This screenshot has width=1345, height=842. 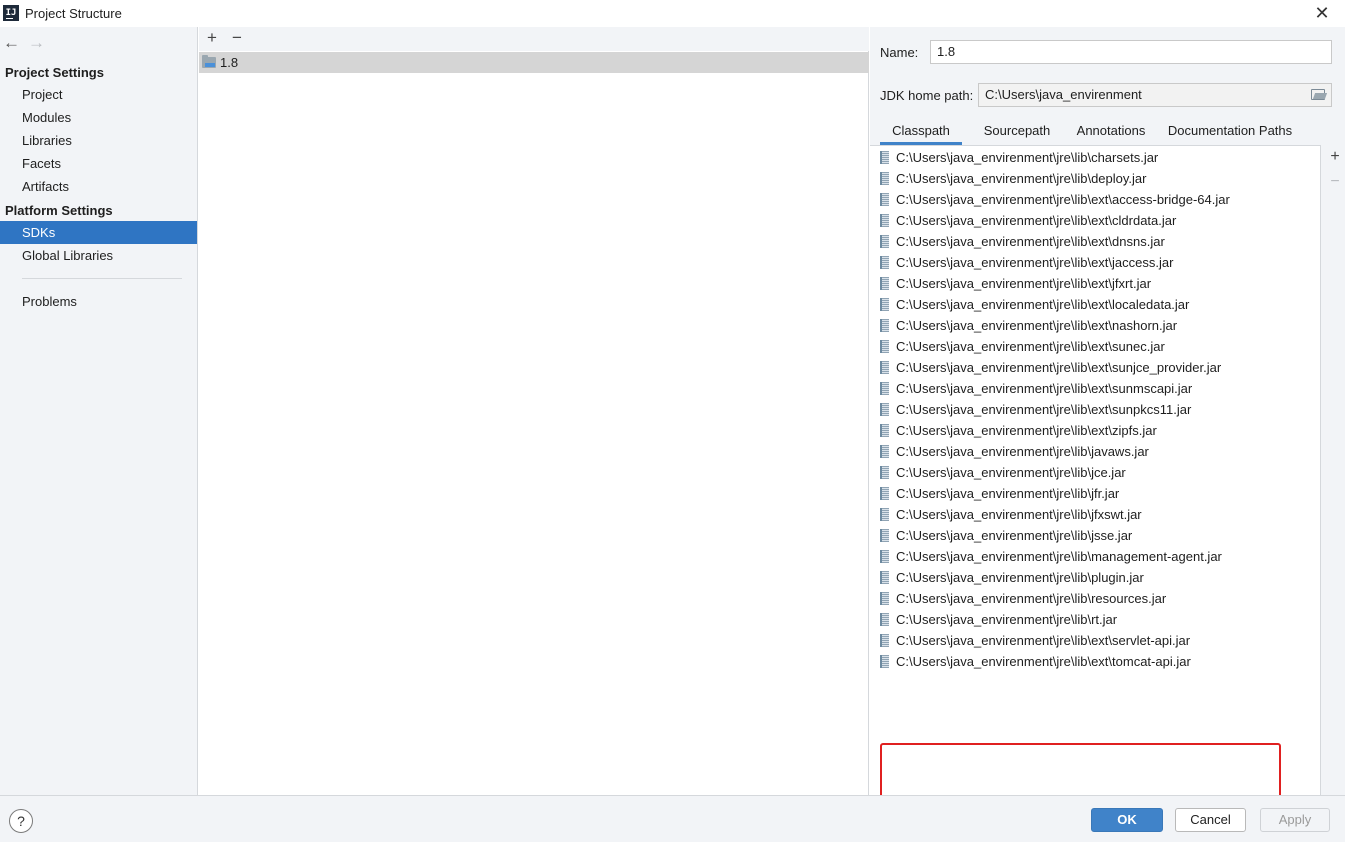 What do you see at coordinates (921, 131) in the screenshot?
I see `tab-classpath: Classpath` at bounding box center [921, 131].